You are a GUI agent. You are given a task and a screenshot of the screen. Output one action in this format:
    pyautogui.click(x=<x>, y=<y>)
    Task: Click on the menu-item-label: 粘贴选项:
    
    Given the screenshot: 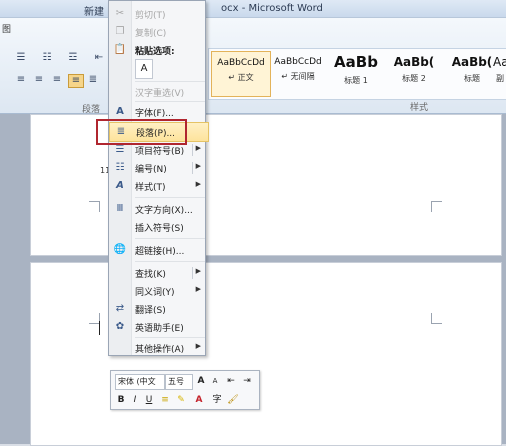 What is the action you would take?
    pyautogui.click(x=155, y=52)
    